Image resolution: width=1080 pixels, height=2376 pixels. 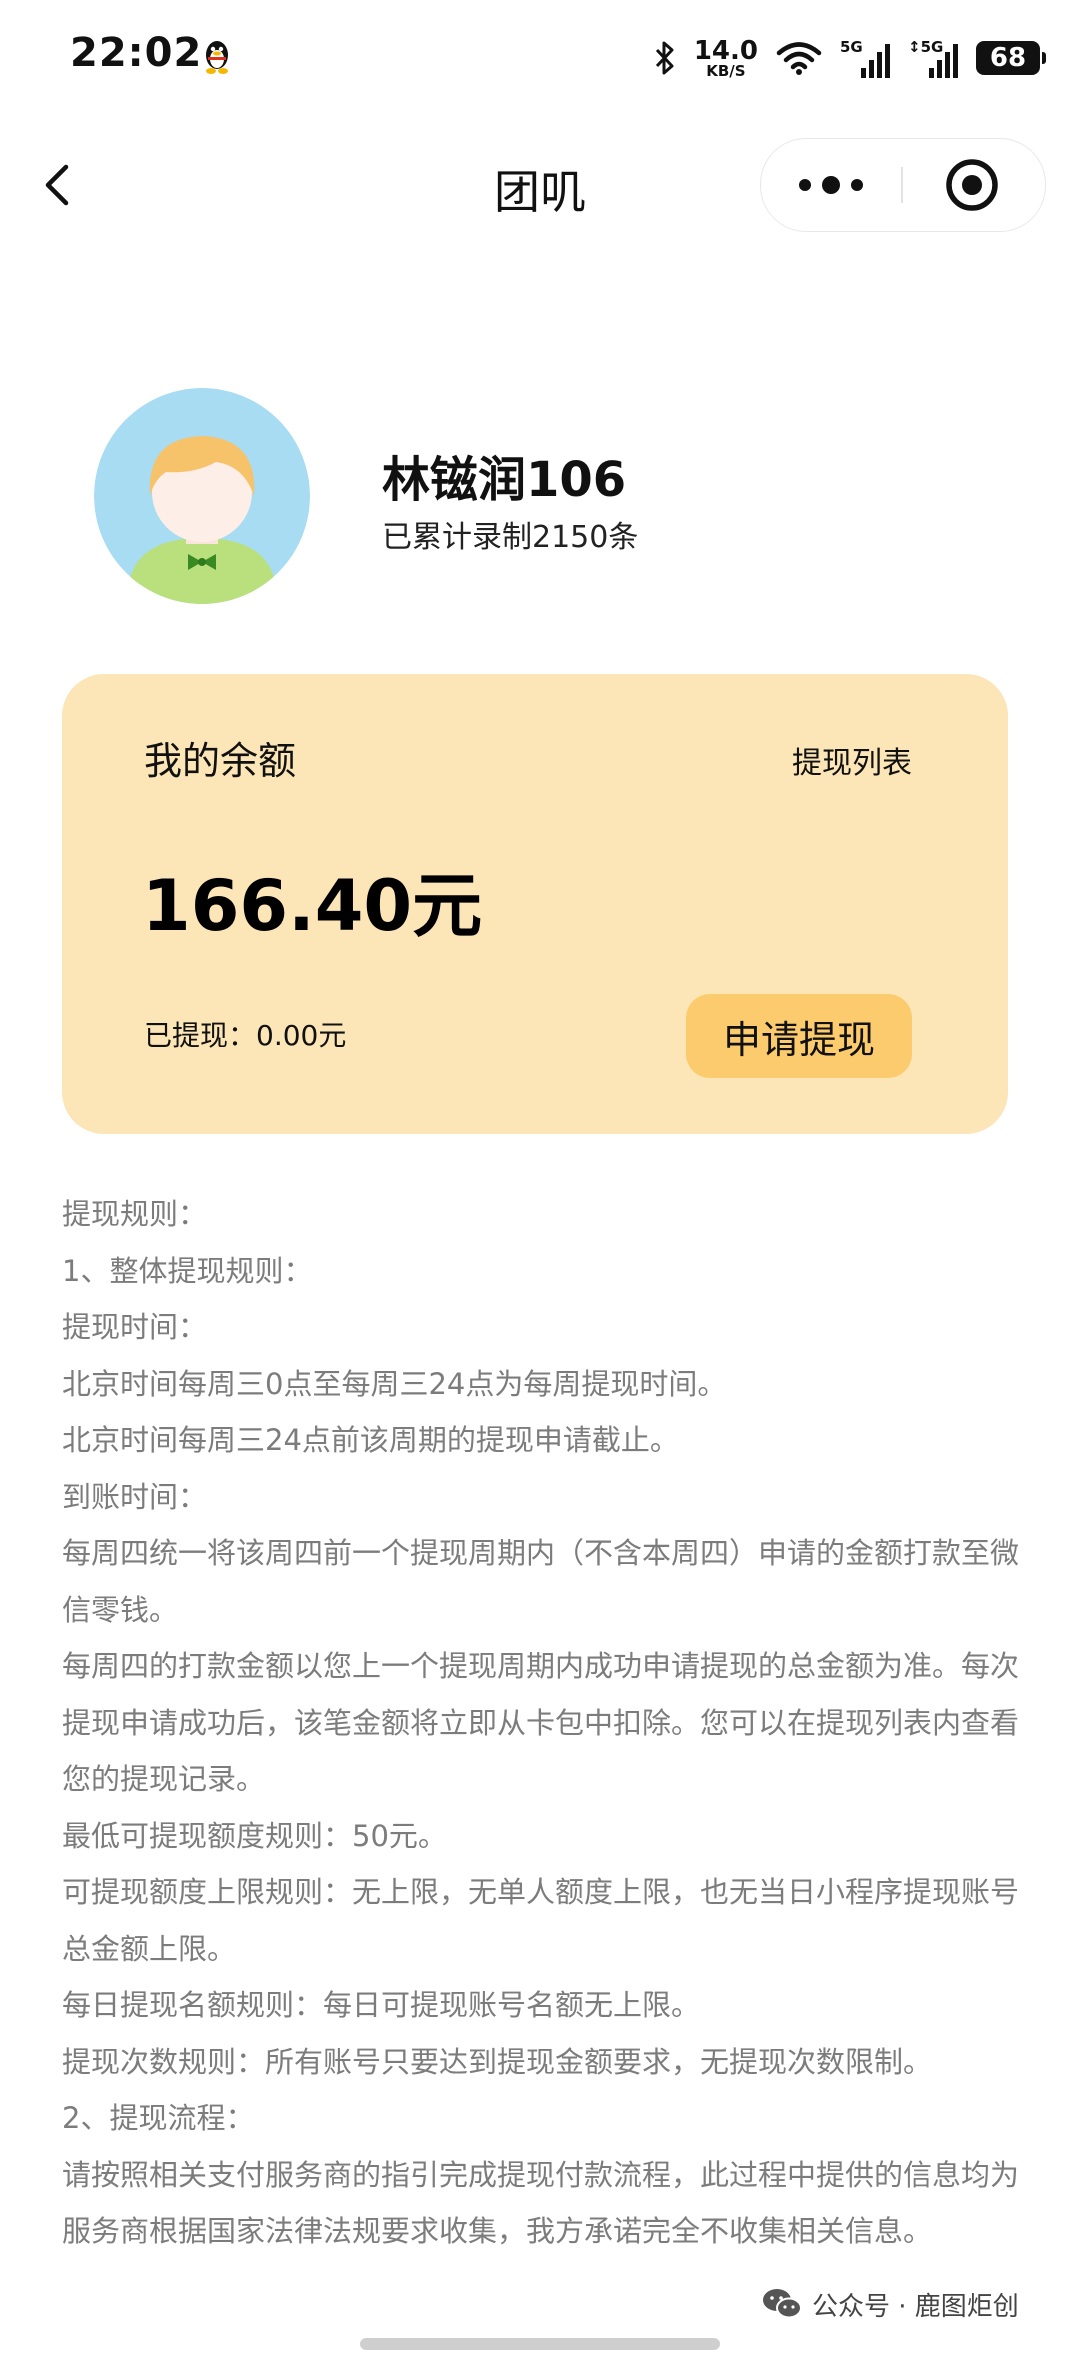 I want to click on avatar-illustration, so click(x=202, y=496).